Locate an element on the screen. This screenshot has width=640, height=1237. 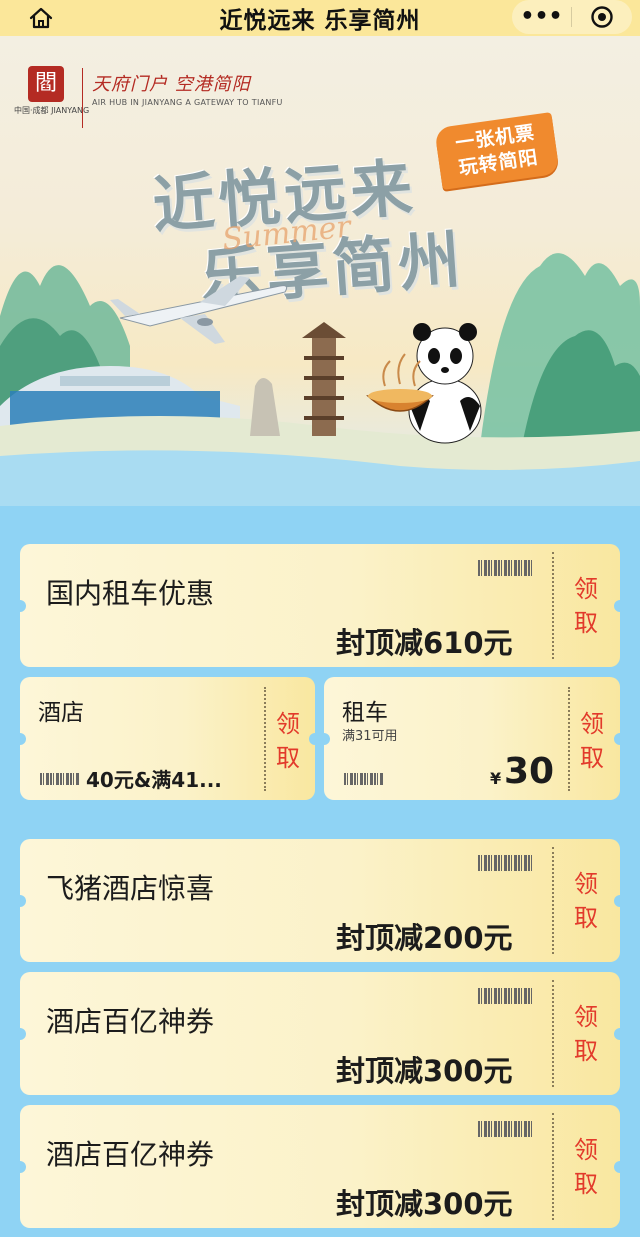
page-title: 近悦远来 乐享简州 is located at coordinates (320, 21).